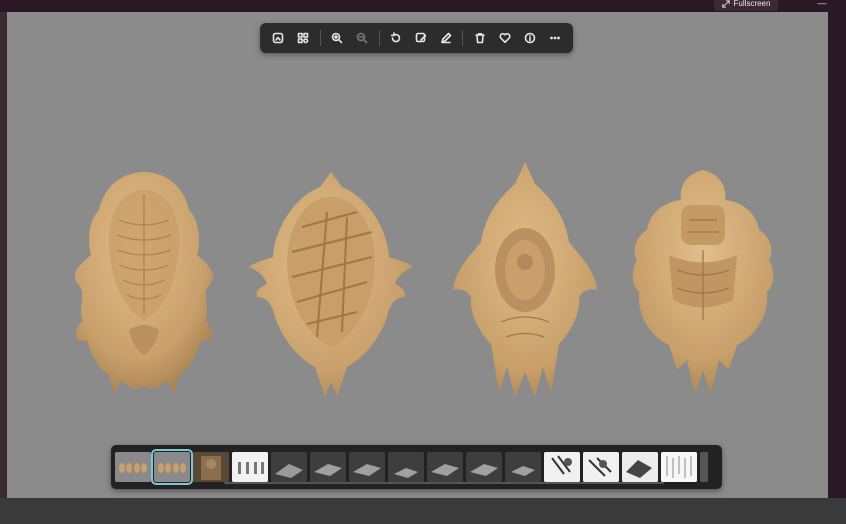 This screenshot has height=524, width=846. I want to click on crop-image-icon, so click(278, 38).